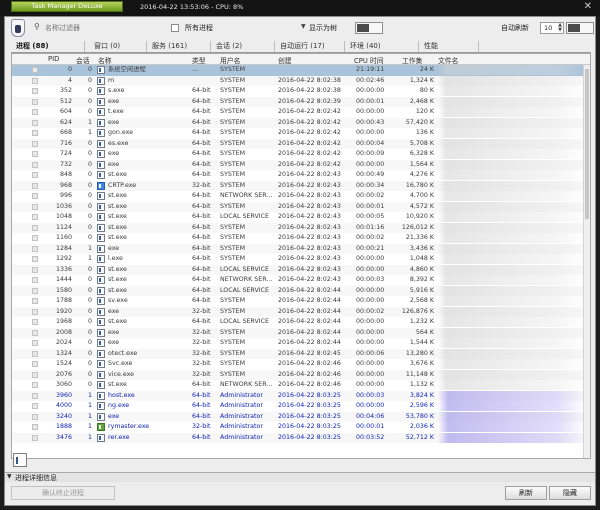 This screenshot has height=510, width=600. Describe the element at coordinates (179, 46) in the screenshot. I see `tab-services: 服务 (161)` at that location.